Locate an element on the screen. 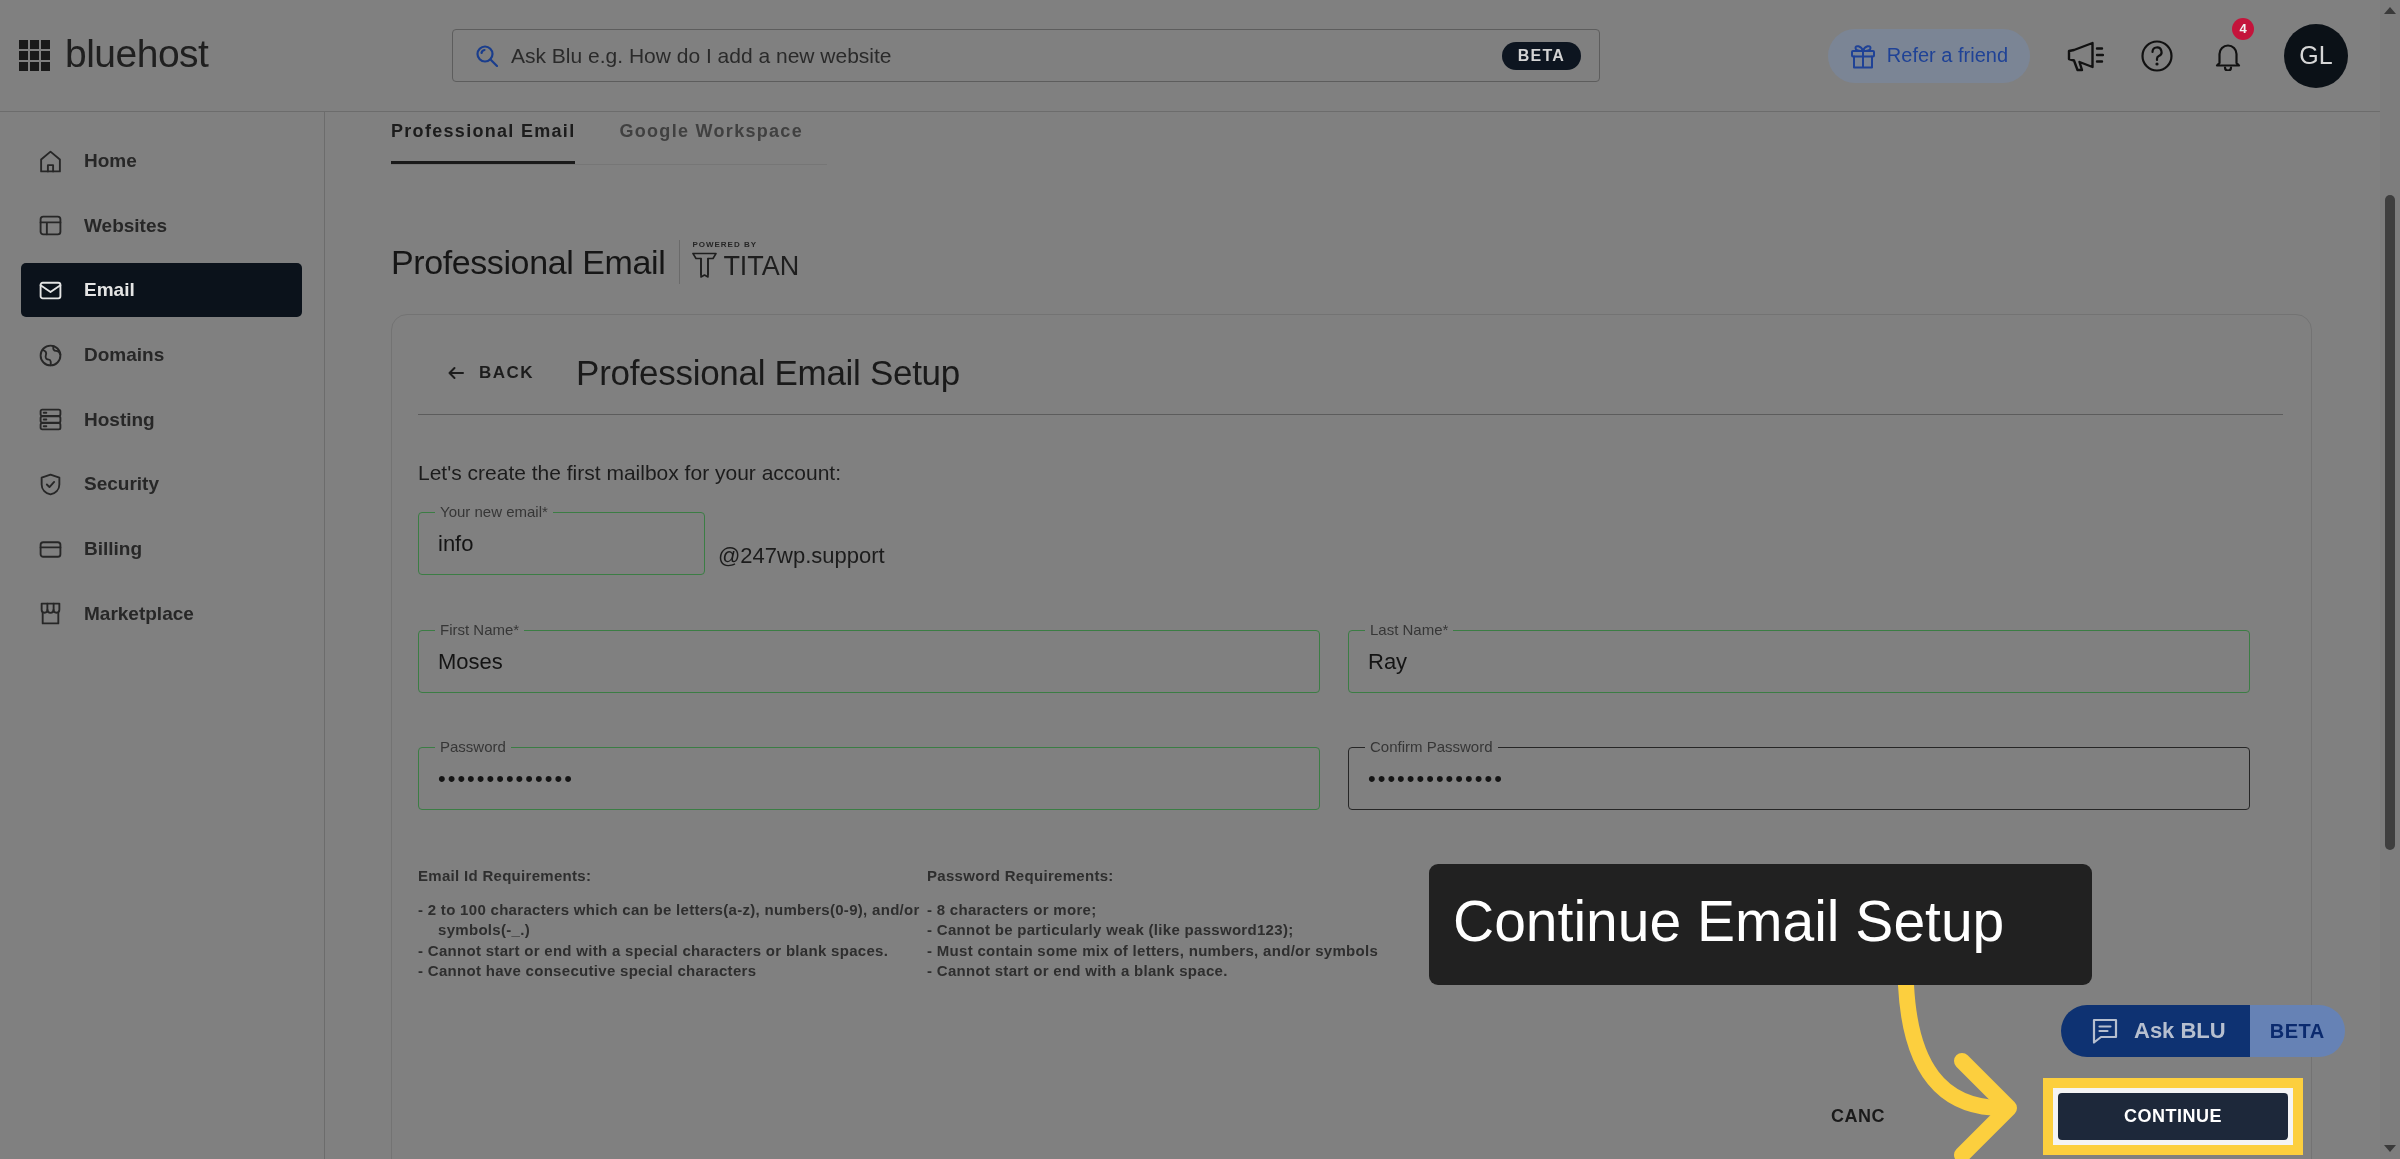 The image size is (2400, 1159). home-icon is located at coordinates (50, 161).